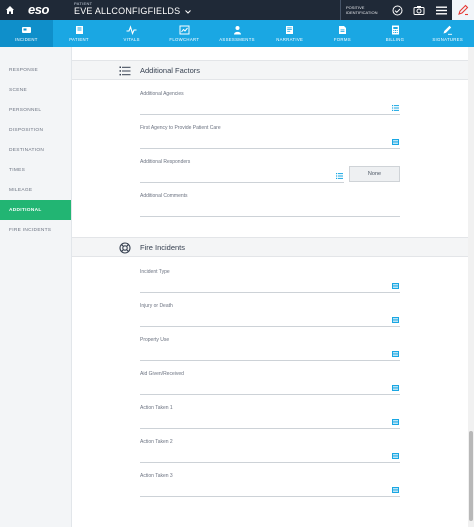 This screenshot has height=527, width=474. Describe the element at coordinates (270, 349) in the screenshot. I see `property-use-field: Property Use` at that location.